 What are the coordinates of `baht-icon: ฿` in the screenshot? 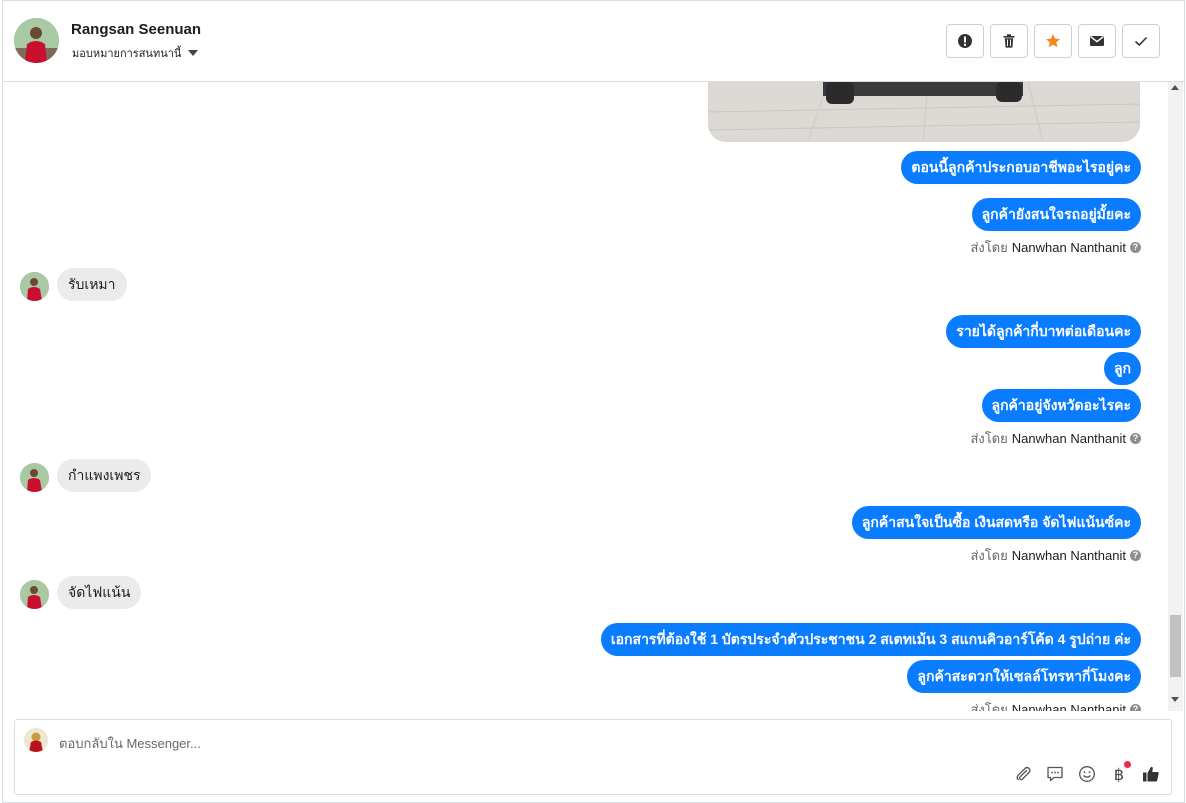 It's located at (1119, 774).